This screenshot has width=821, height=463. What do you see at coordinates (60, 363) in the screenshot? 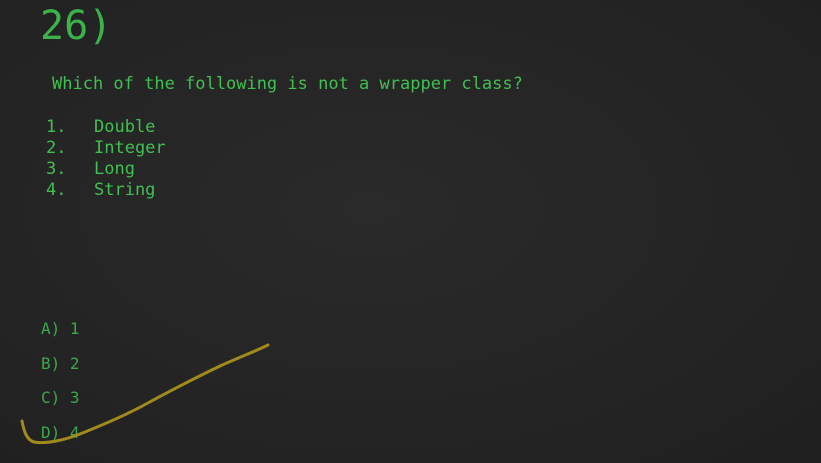
I see `answer-choice-b: B) 2` at bounding box center [60, 363].